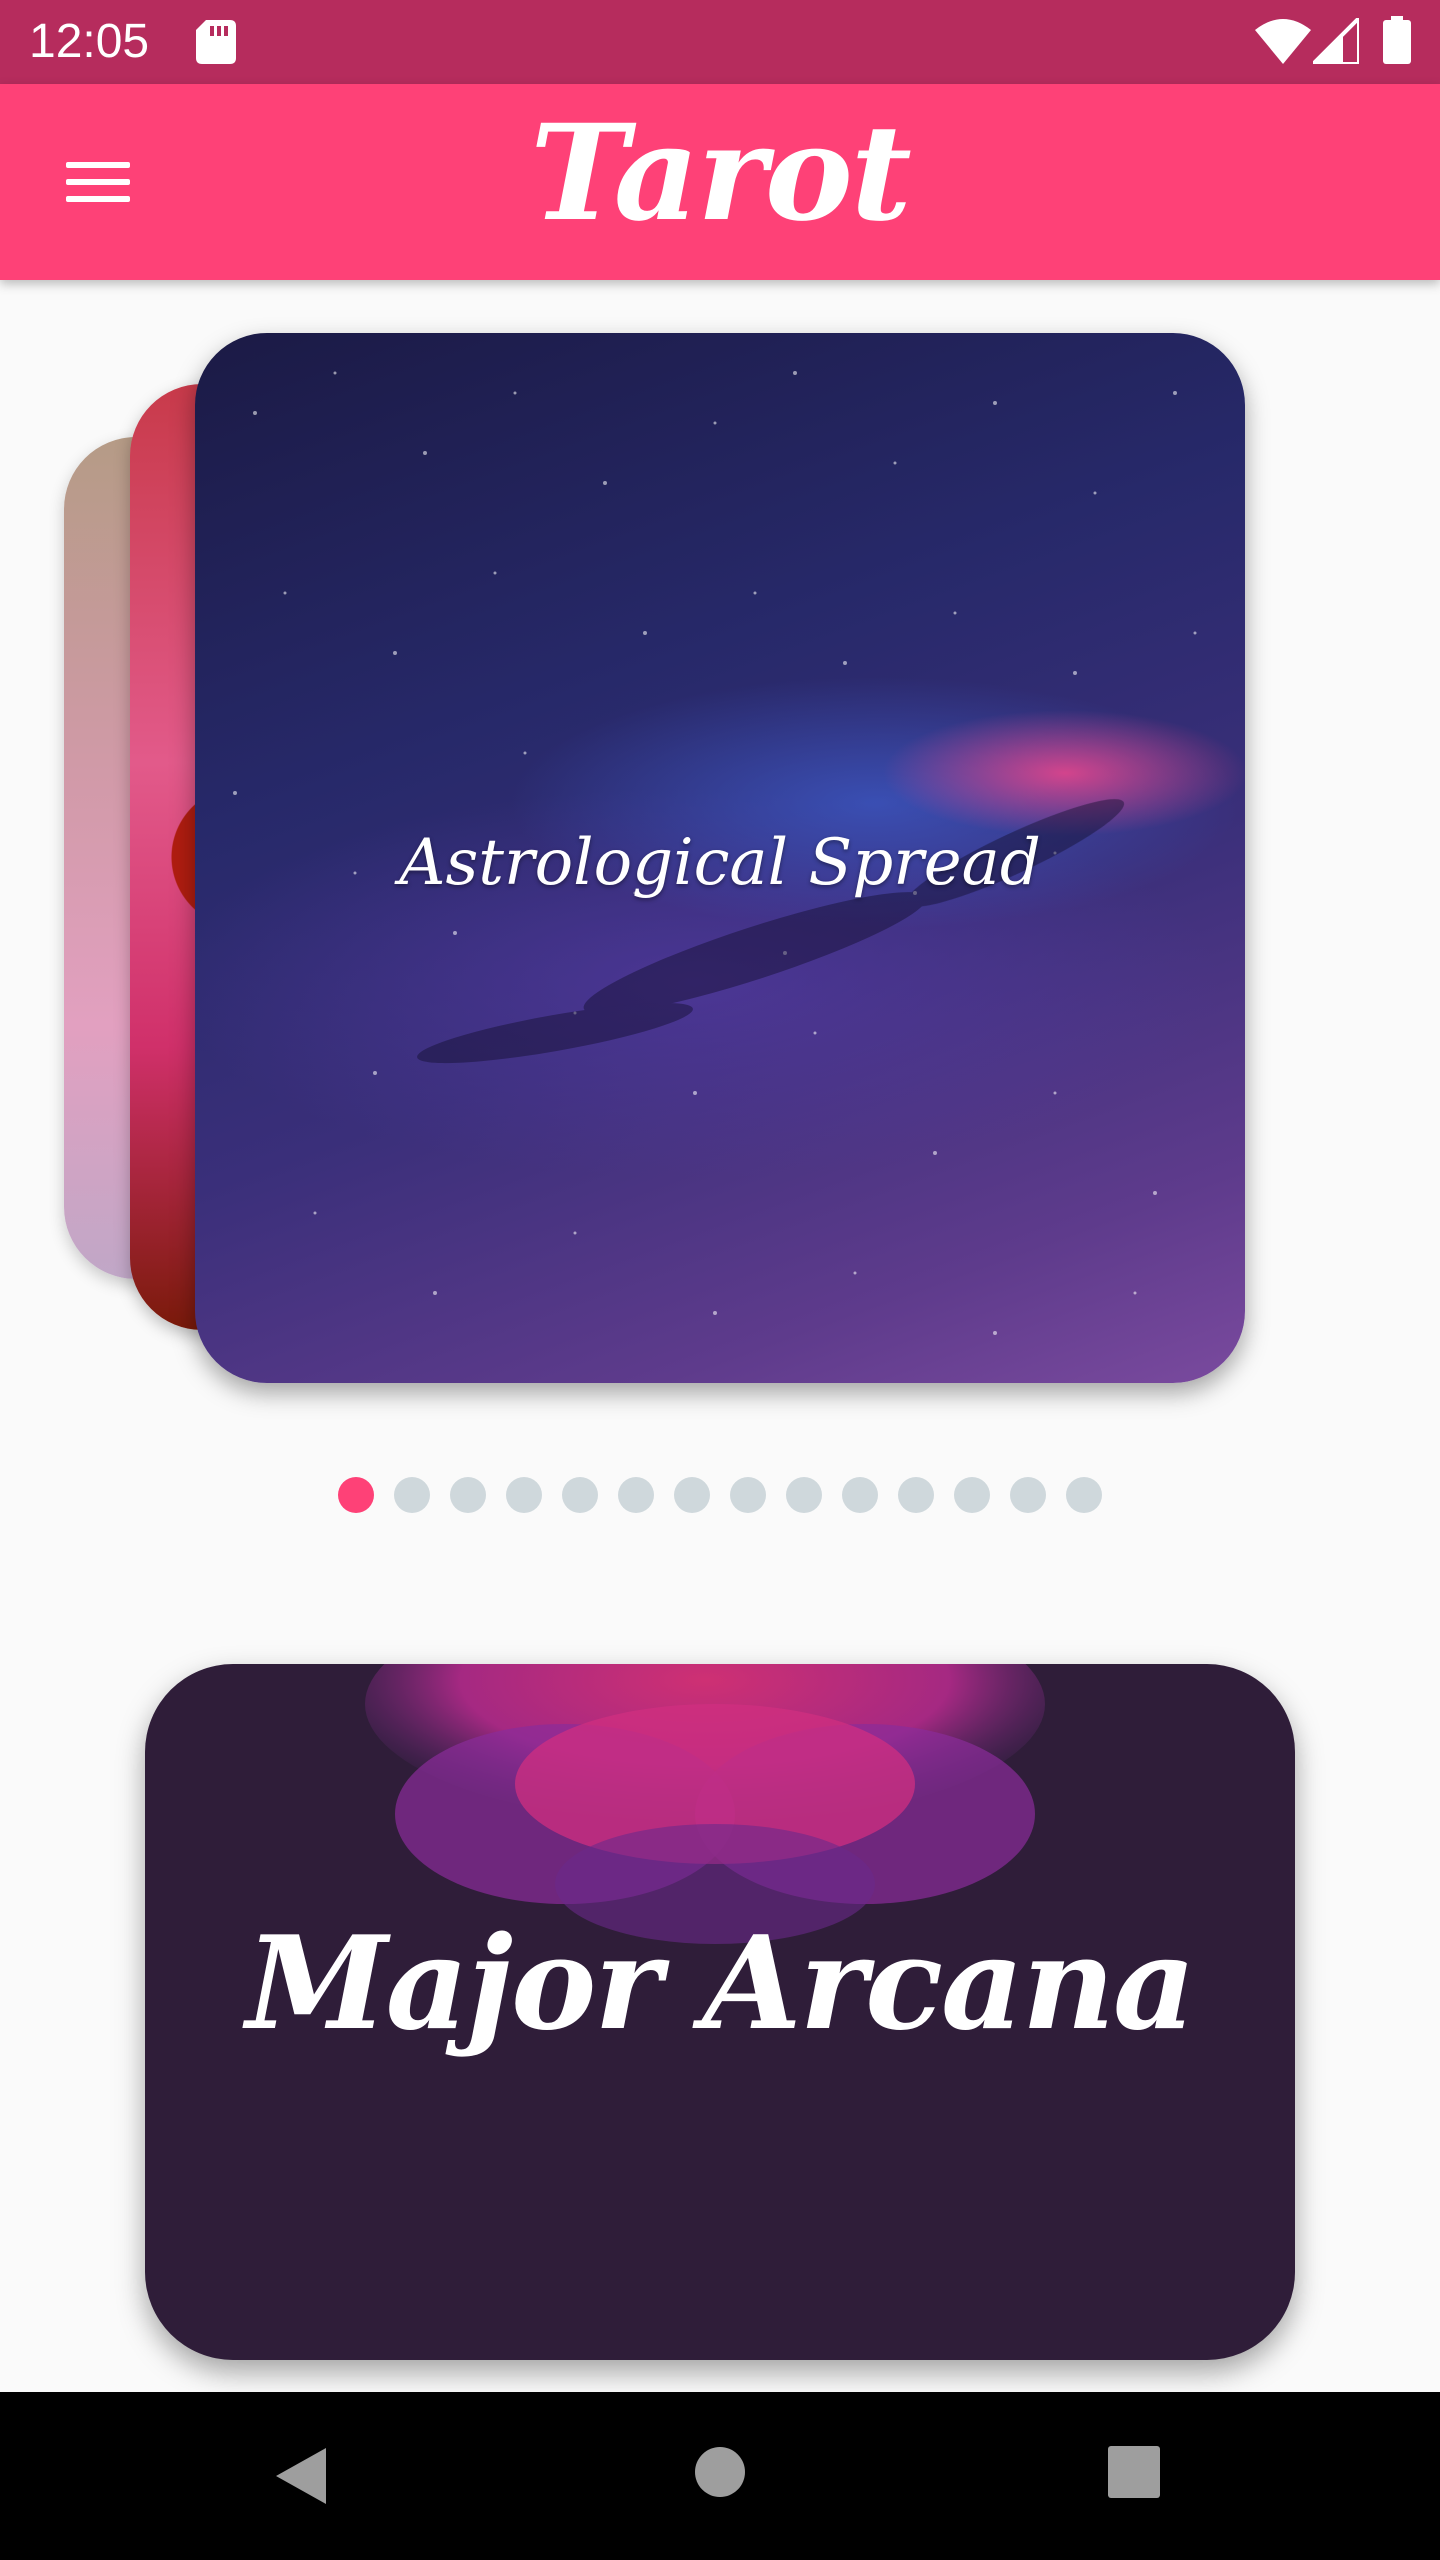 The image size is (1440, 2560). I want to click on signal-icon, so click(1336, 41).